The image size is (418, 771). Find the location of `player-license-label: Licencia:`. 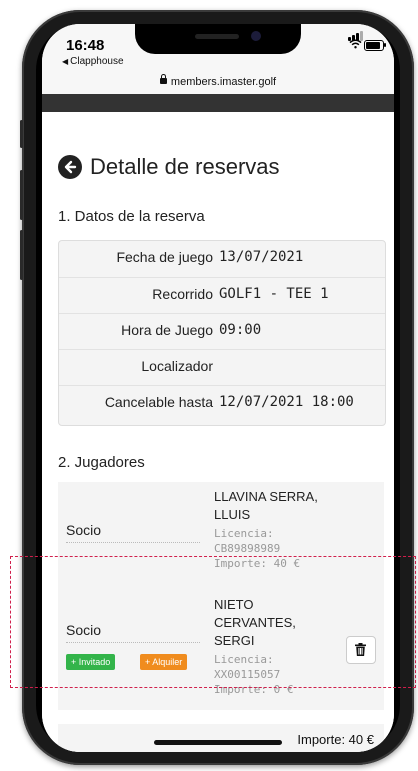

player-license-label: Licencia: is located at coordinates (244, 533).